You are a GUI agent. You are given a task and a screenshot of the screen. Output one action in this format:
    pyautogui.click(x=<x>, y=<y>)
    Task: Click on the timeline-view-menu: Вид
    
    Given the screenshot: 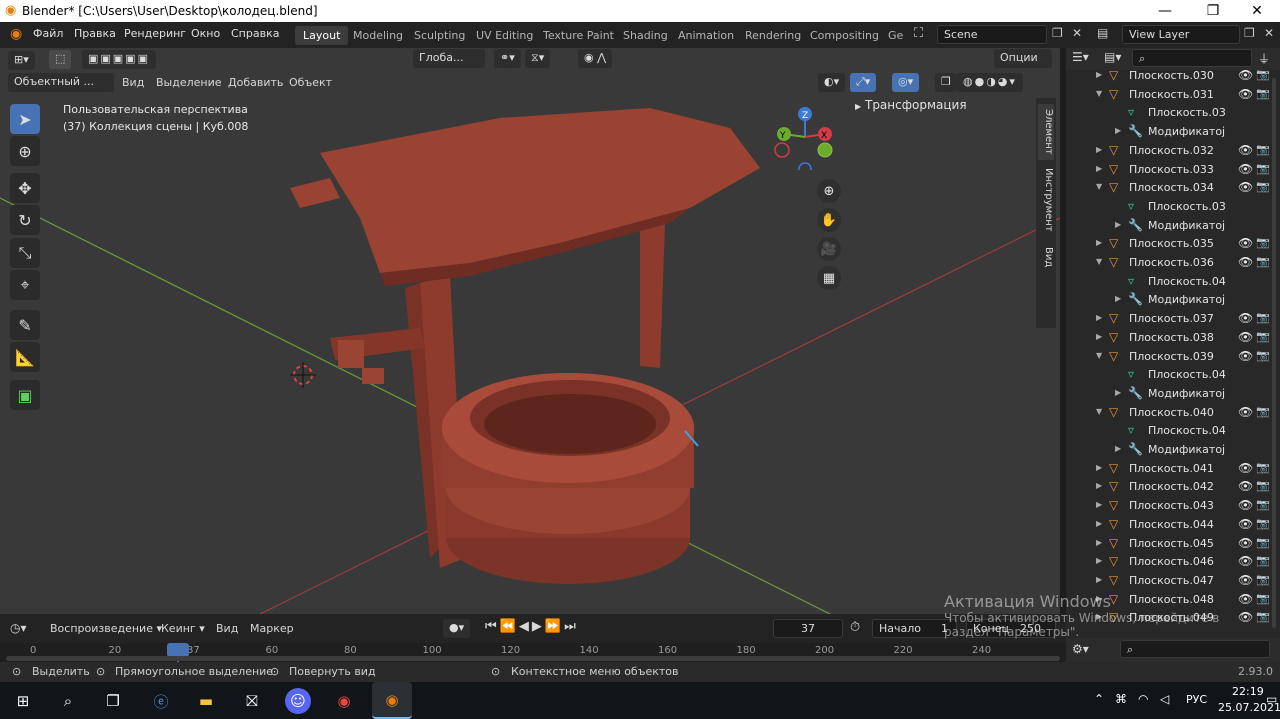 What is the action you would take?
    pyautogui.click(x=227, y=628)
    